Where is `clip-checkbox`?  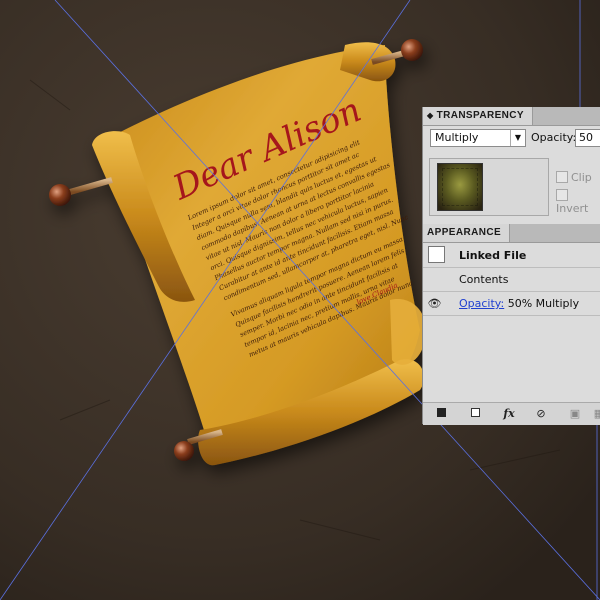 clip-checkbox is located at coordinates (562, 177).